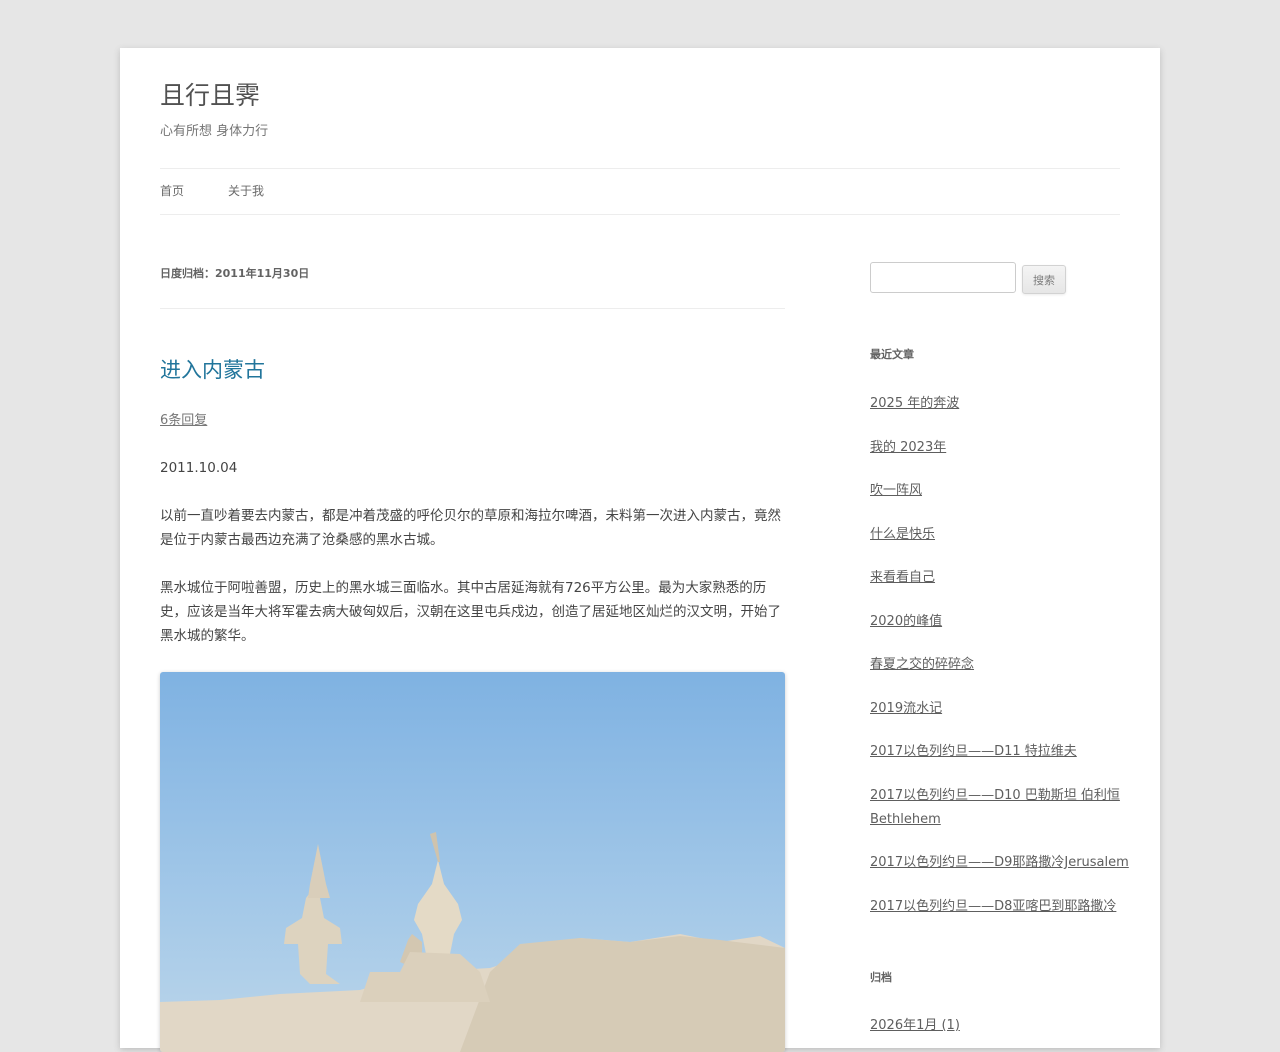 The height and width of the screenshot is (1052, 1280). I want to click on list-item: 2017以色列约旦——D10 巴勒斯坦 伯利恒 Bethlehem, so click(1000, 808).